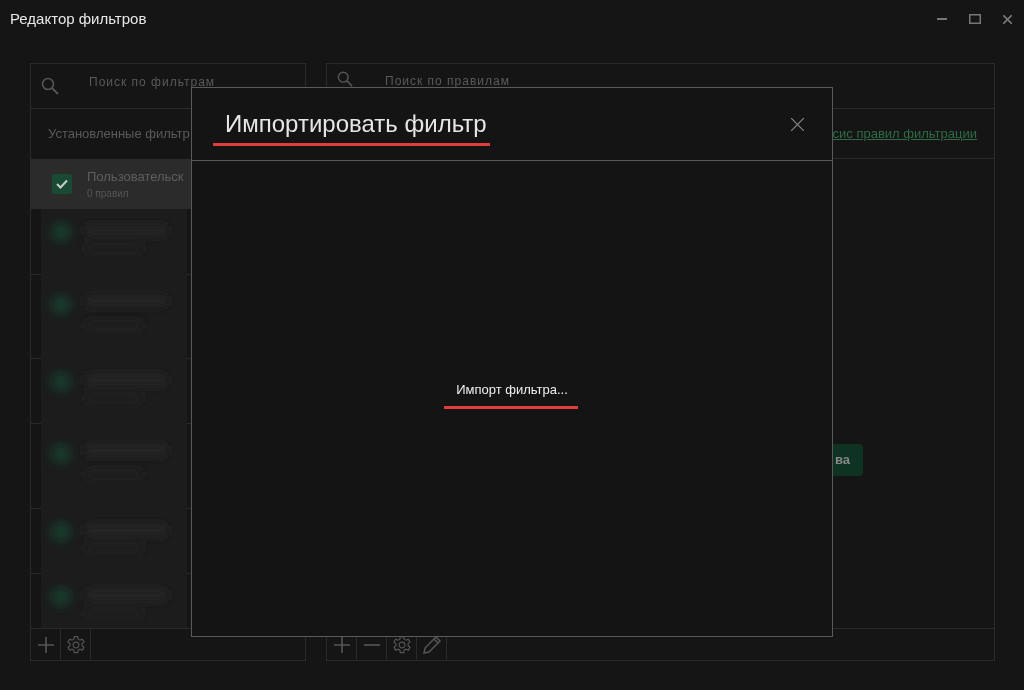 The image size is (1024, 690). What do you see at coordinates (356, 123) in the screenshot?
I see `dialog-title: Импортировать фильтр` at bounding box center [356, 123].